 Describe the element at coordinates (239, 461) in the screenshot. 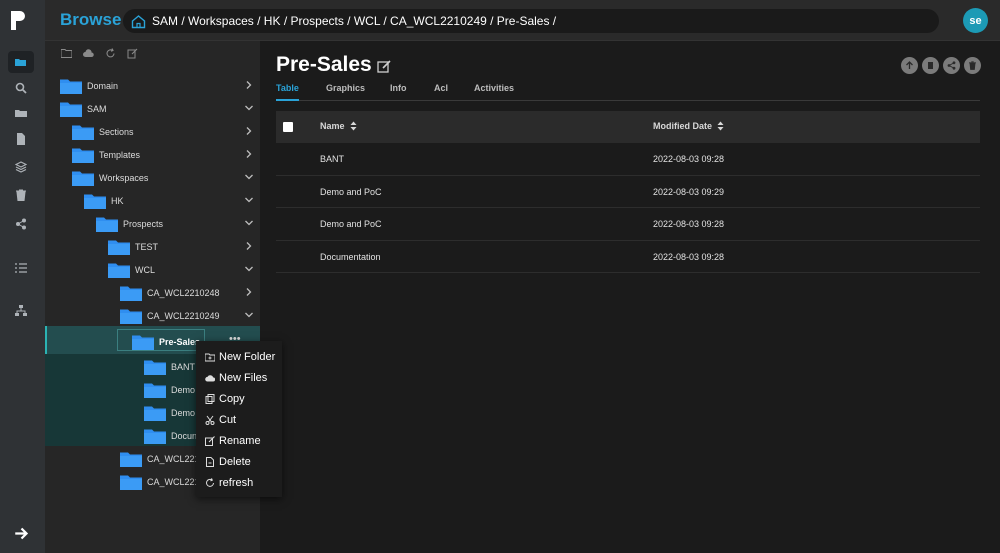

I see `menu-item-delete: Delete` at that location.